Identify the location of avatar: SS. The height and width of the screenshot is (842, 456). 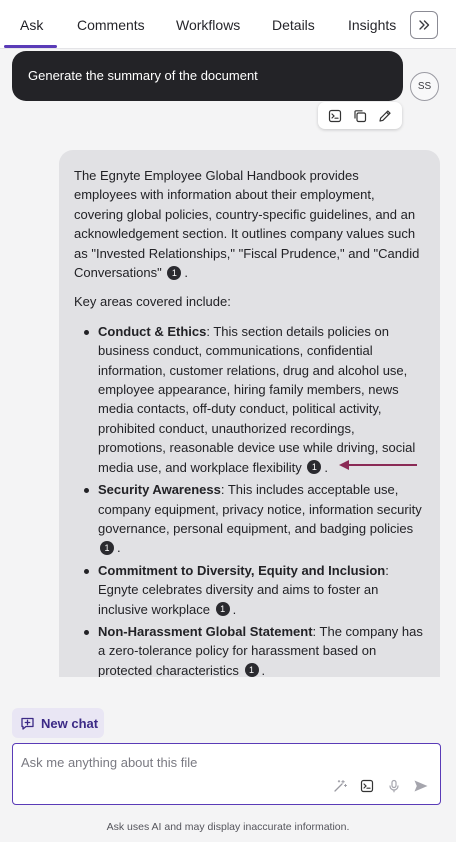
(424, 86).